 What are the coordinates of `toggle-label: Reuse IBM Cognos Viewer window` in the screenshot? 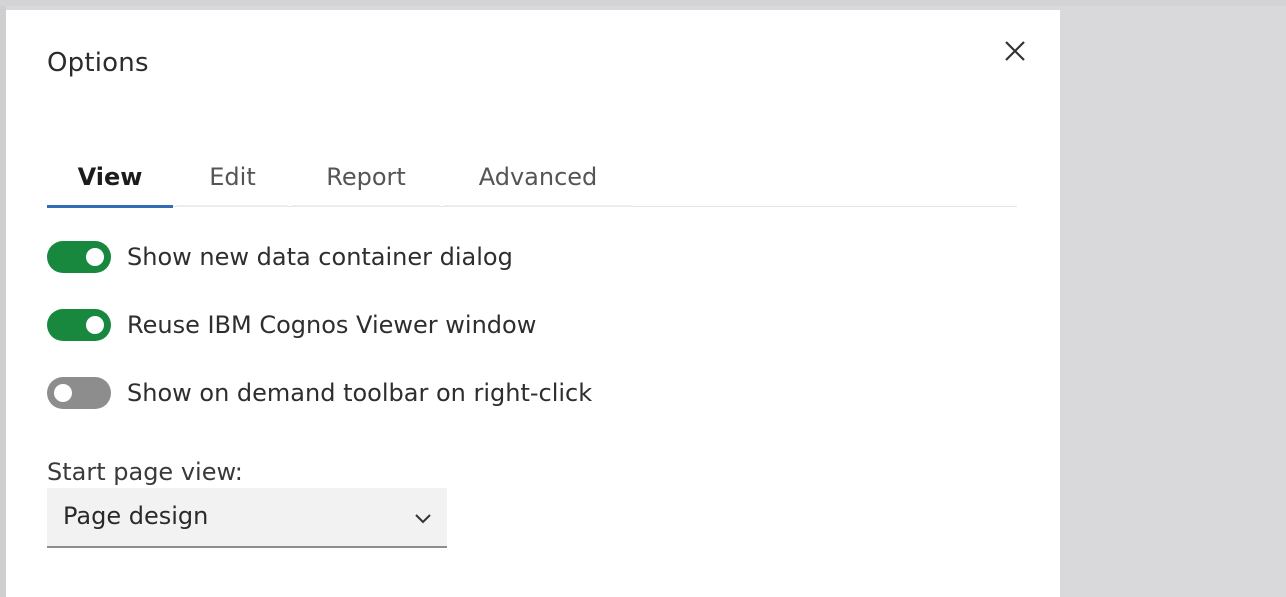 It's located at (332, 325).